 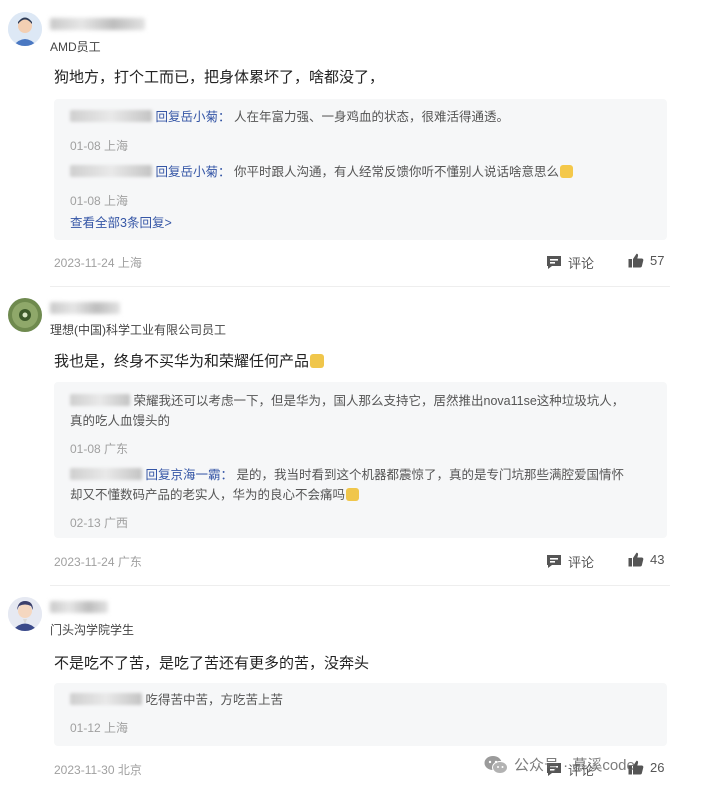 What do you see at coordinates (99, 728) in the screenshot?
I see `reply-meta: 01-12 上海` at bounding box center [99, 728].